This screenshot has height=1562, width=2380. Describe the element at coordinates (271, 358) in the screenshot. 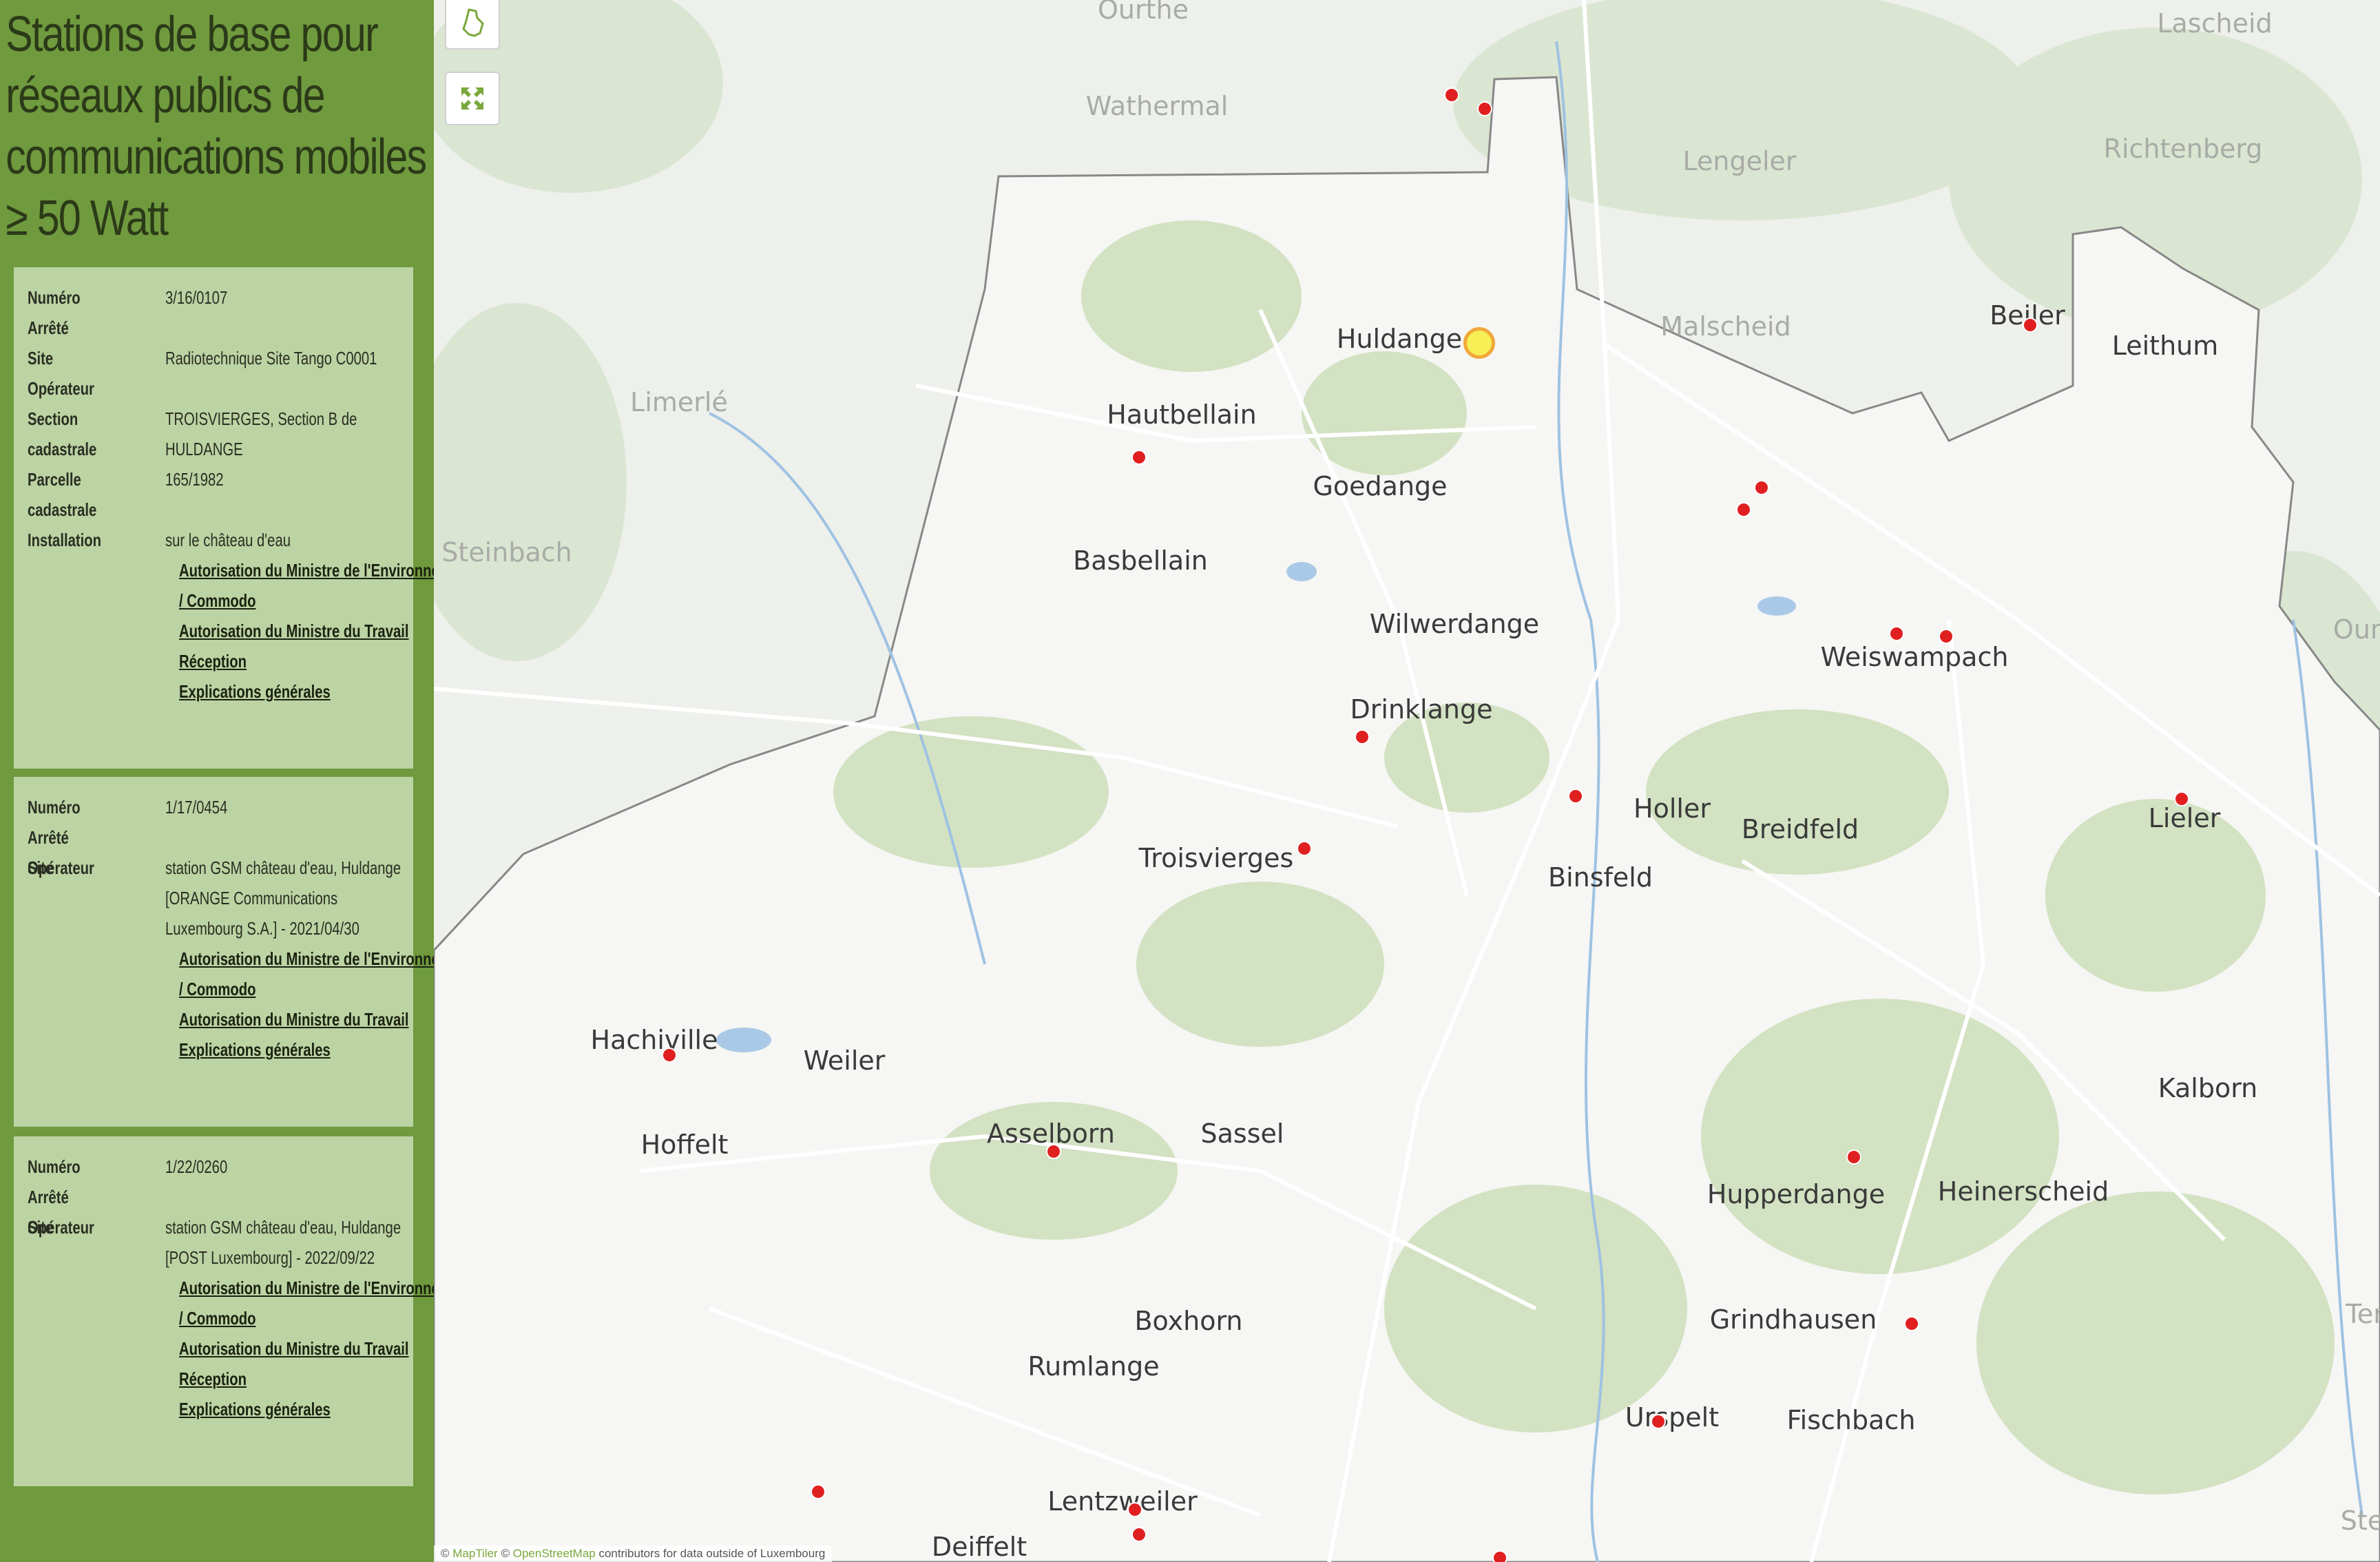

I see `value-site: Radiotechnique Site Tango C0001` at that location.